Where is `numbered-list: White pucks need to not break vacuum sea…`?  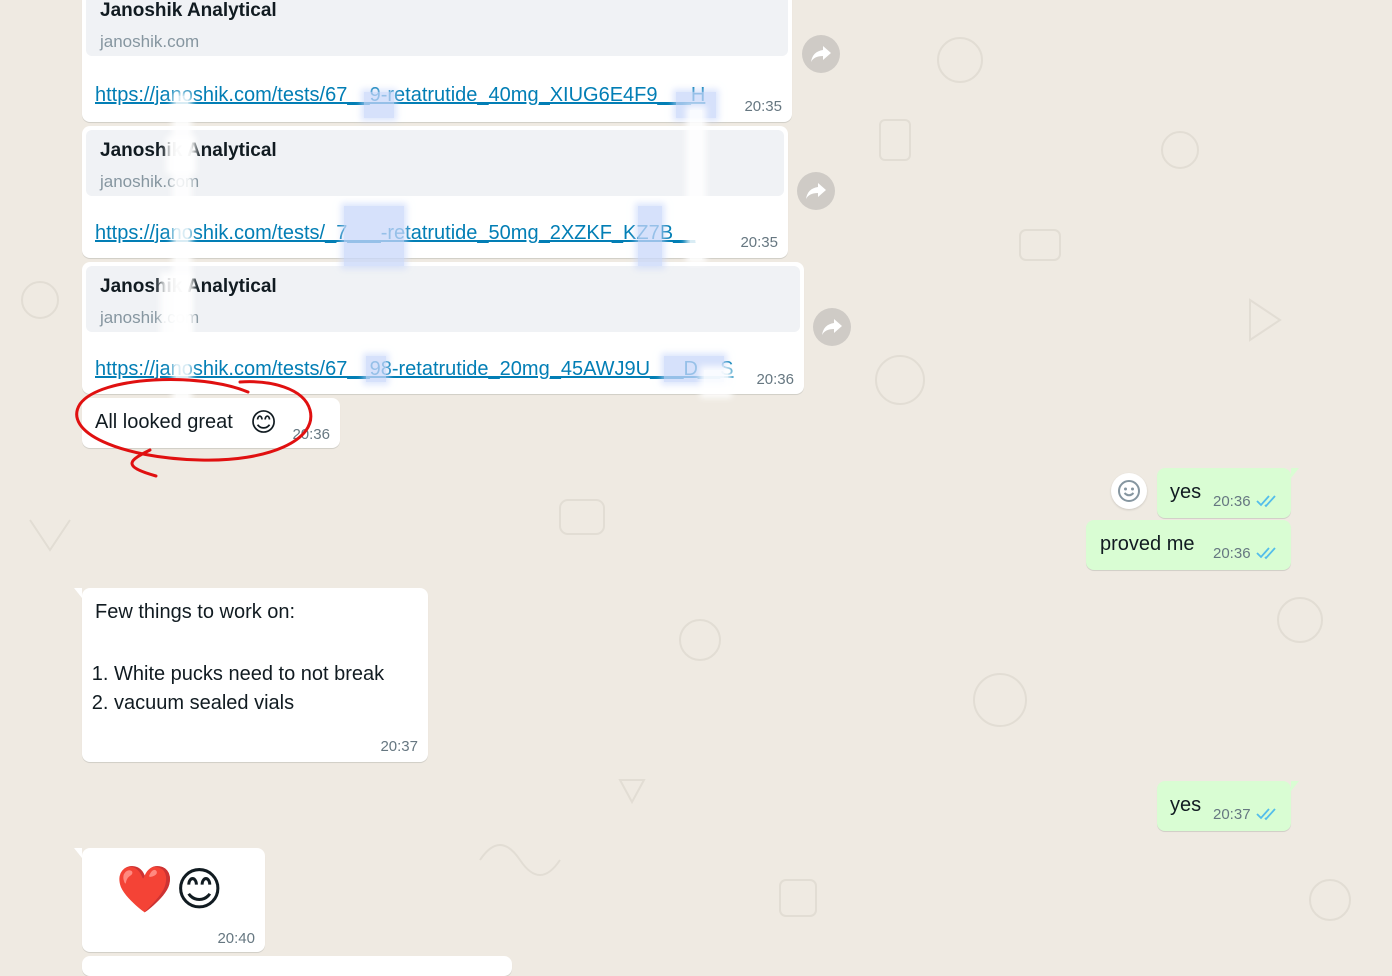
numbered-list: White pucks need to not break vacuum sea… is located at coordinates (233, 689).